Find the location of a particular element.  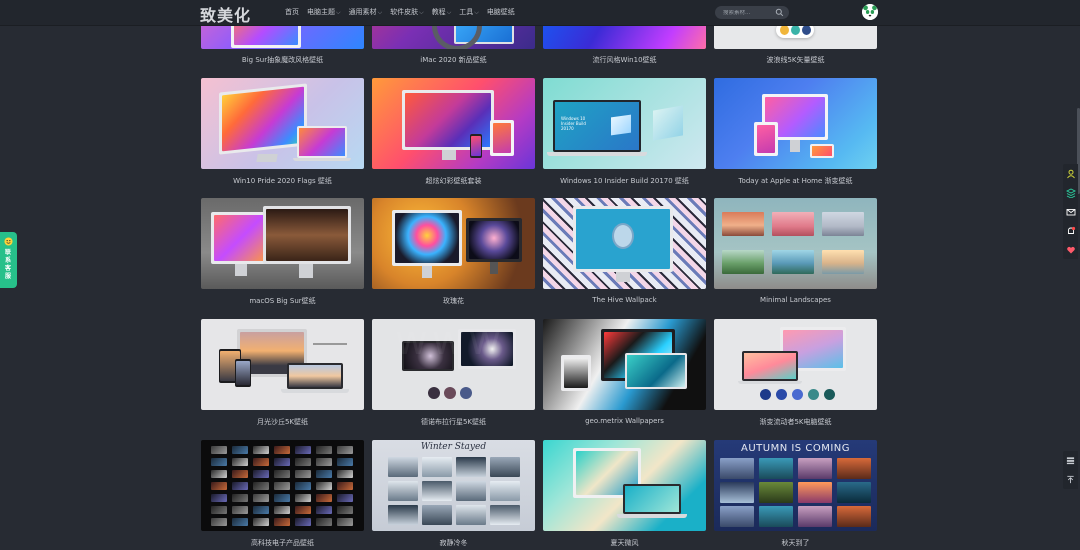

wallpaper-title: geo.metrix Wallpapers is located at coordinates (624, 421).